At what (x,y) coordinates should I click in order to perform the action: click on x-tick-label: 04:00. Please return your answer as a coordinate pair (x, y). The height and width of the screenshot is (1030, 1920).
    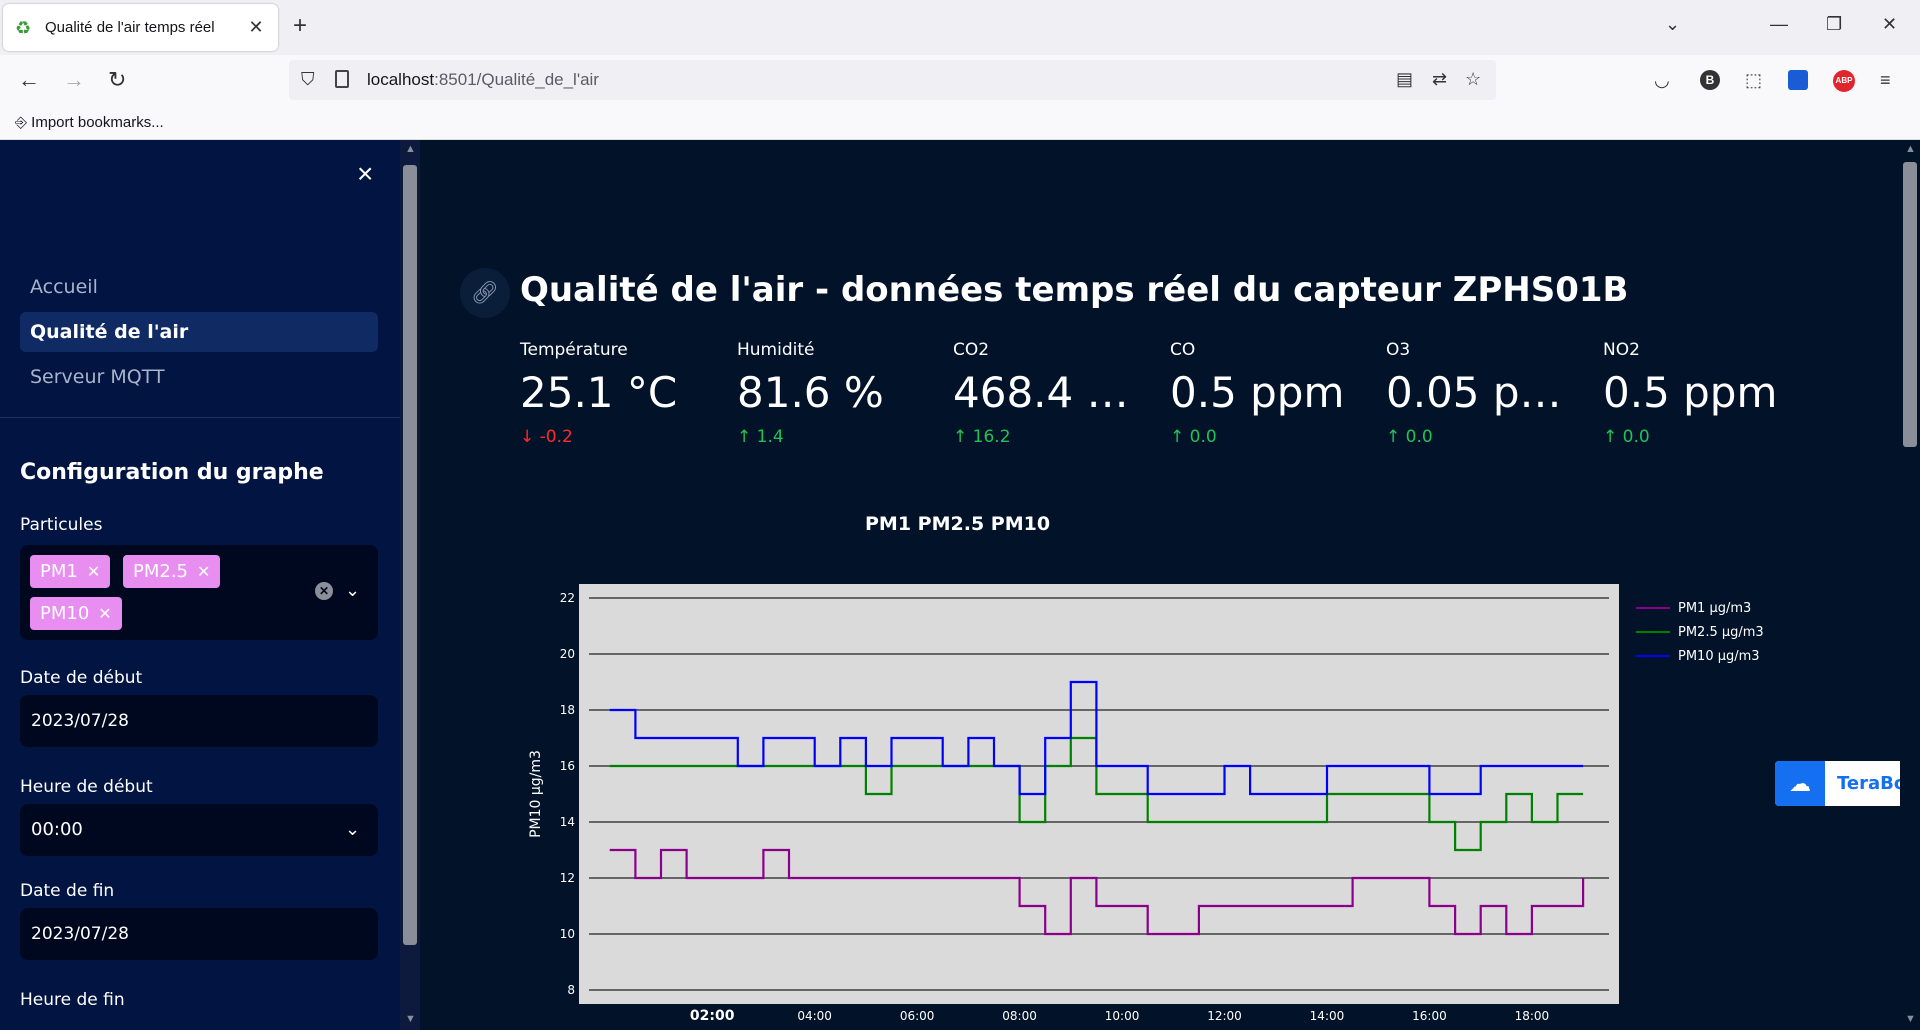
    Looking at the image, I should click on (814, 1016).